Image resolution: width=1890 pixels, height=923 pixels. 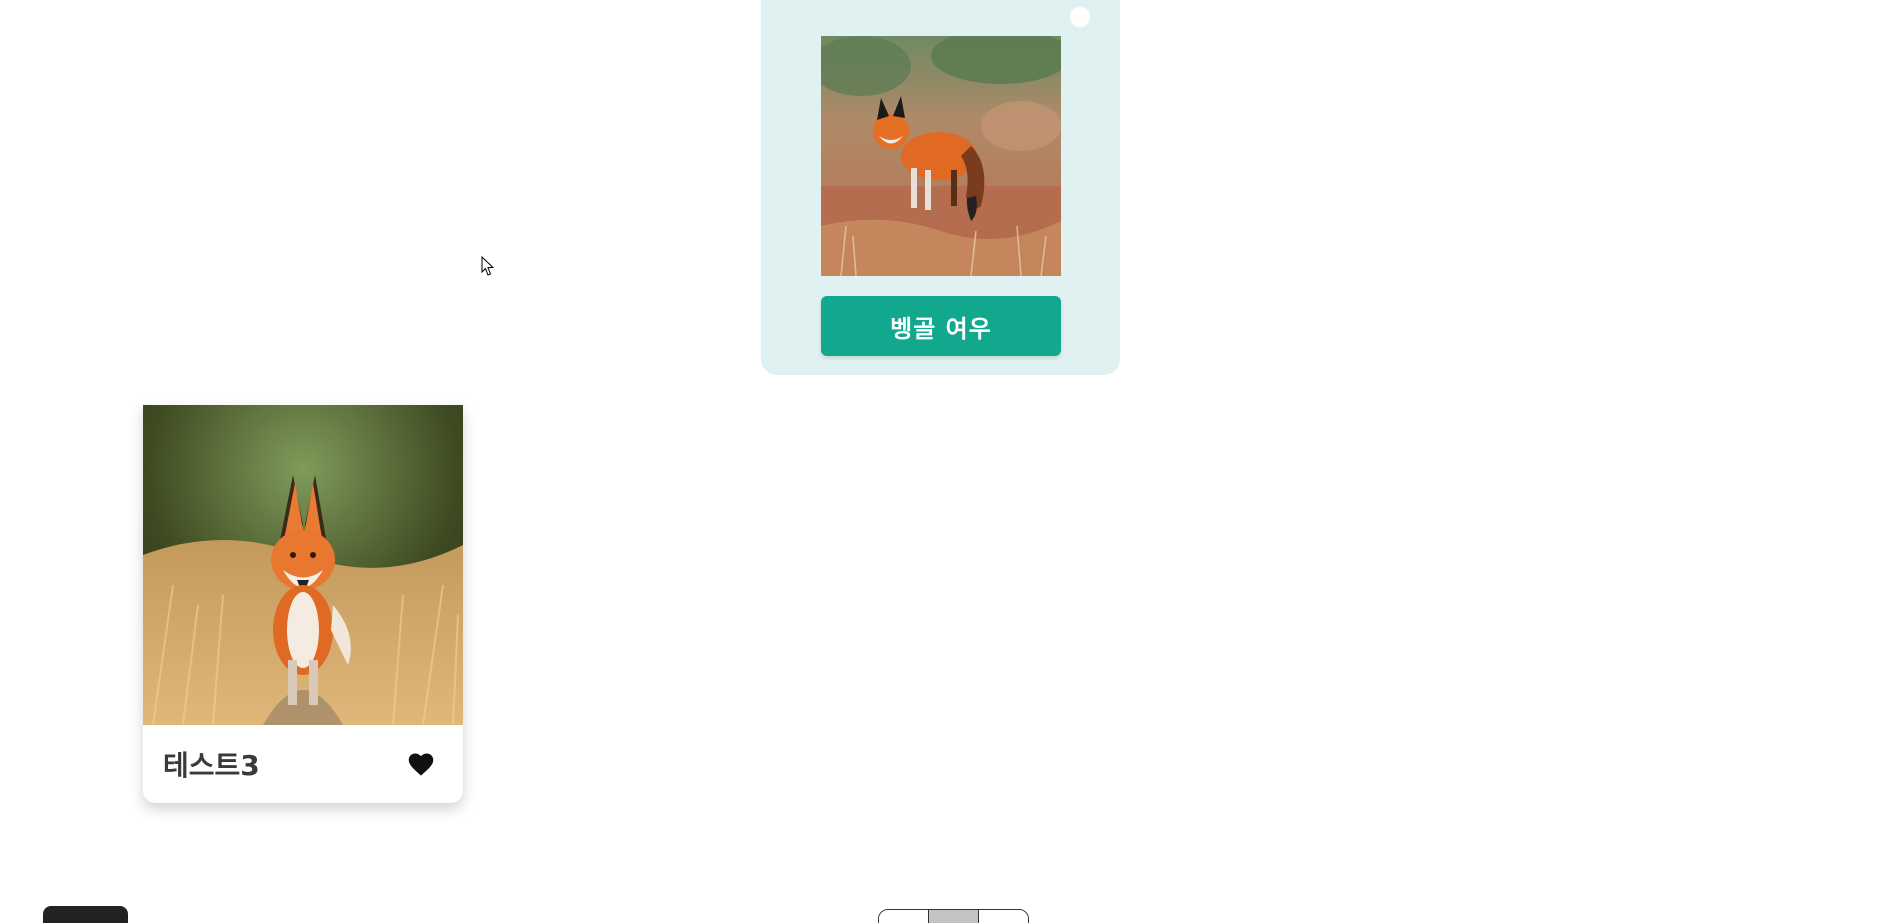 I want to click on featured-fox-image, so click(x=941, y=156).